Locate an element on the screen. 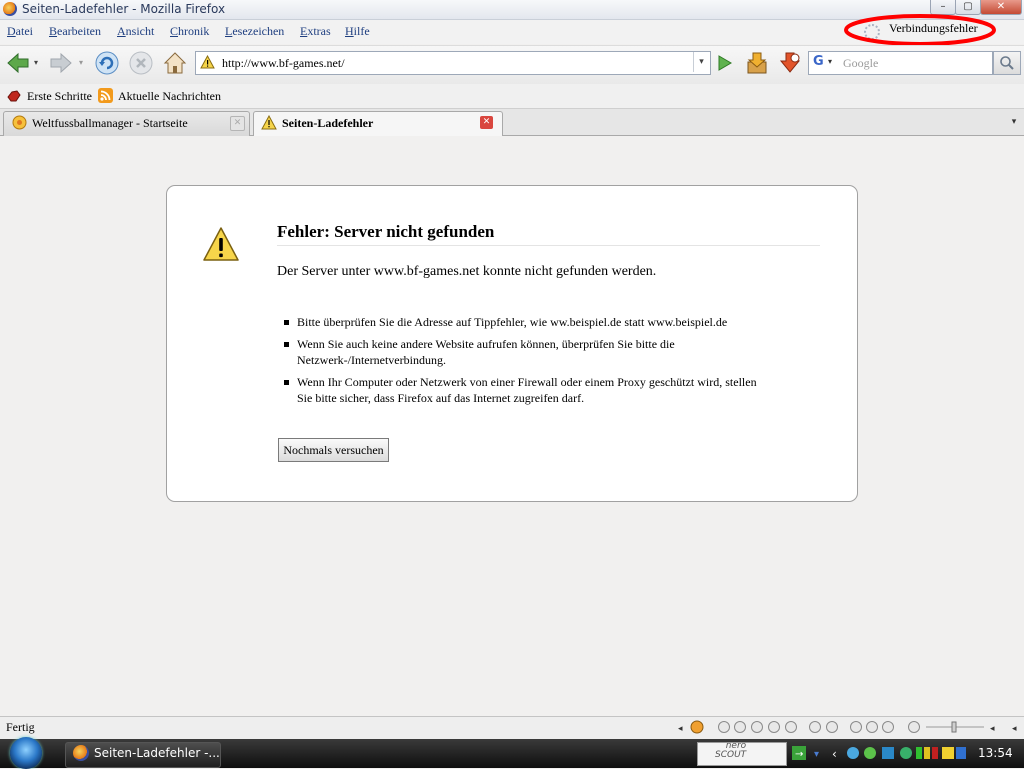 The image size is (1024, 769). start-button is located at coordinates (26, 753).